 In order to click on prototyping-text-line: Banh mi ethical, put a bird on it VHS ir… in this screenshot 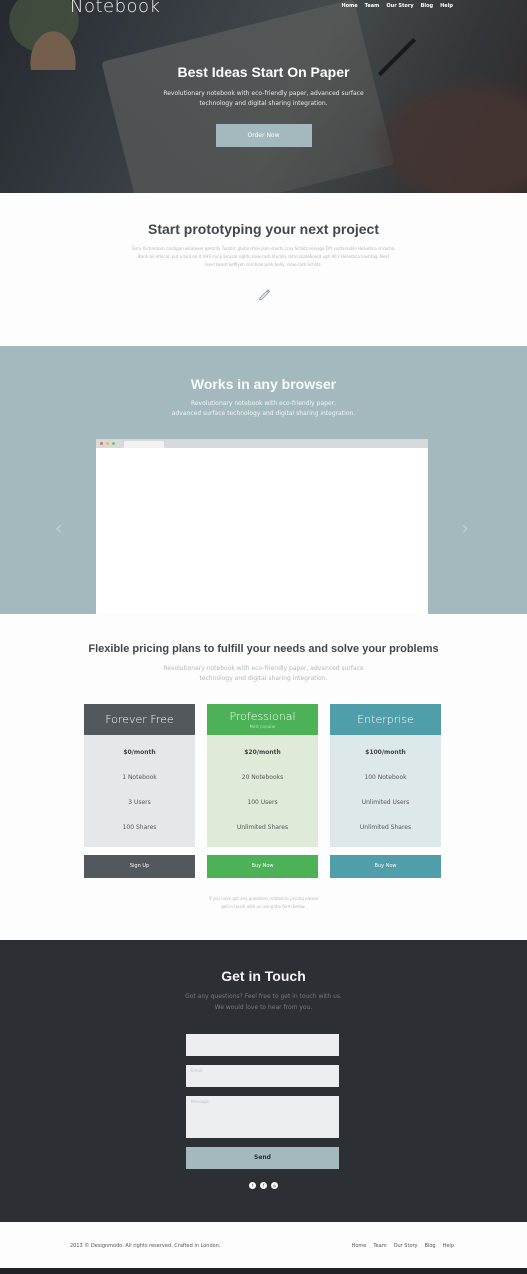, I will do `click(263, 256)`.